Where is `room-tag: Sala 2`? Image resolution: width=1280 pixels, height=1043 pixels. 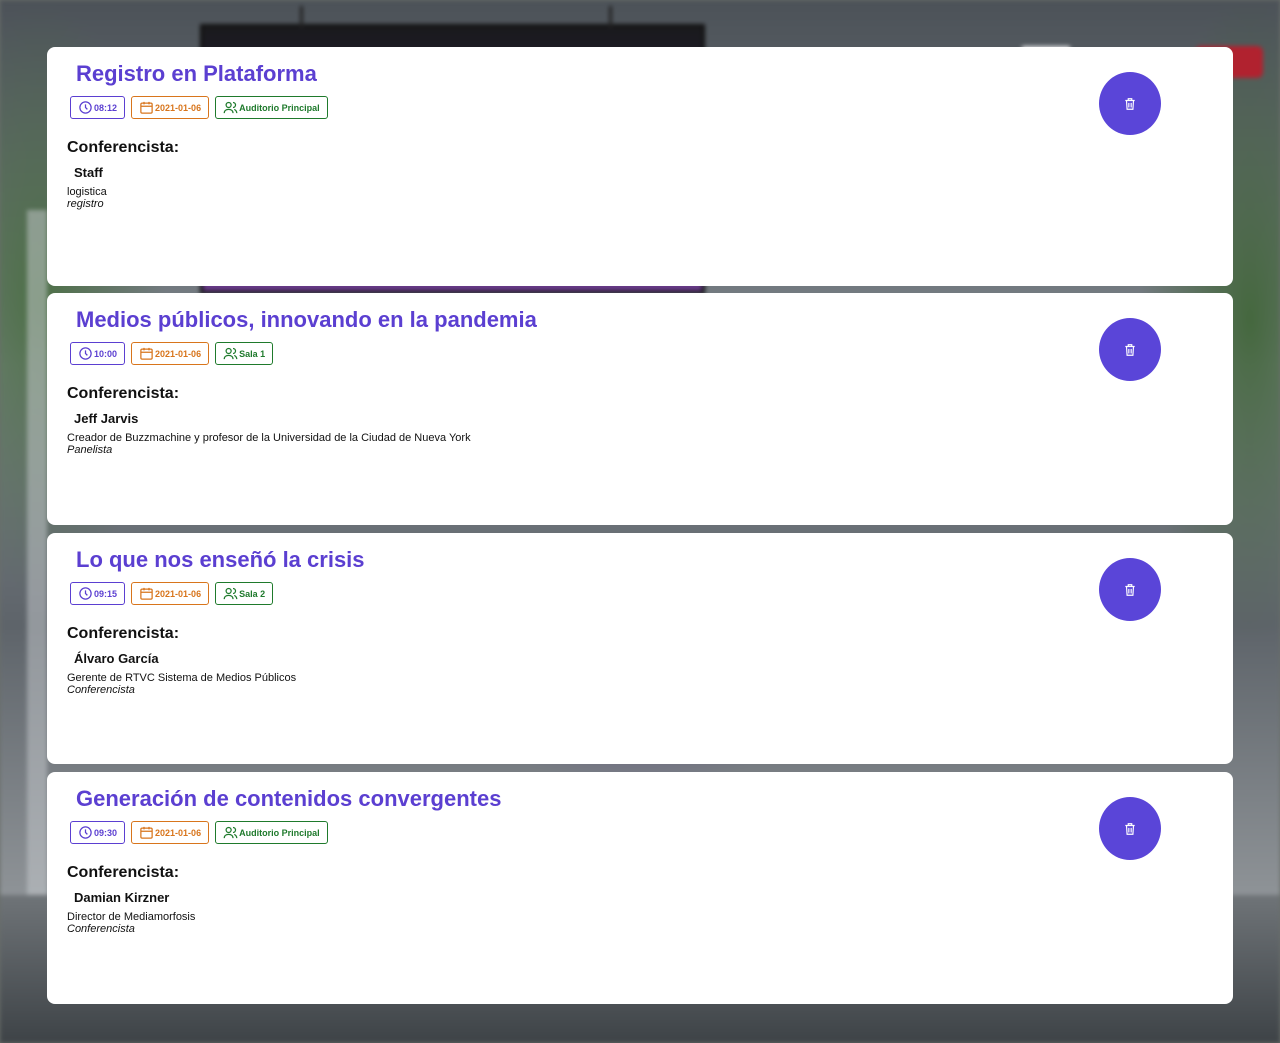 room-tag: Sala 2 is located at coordinates (244, 593).